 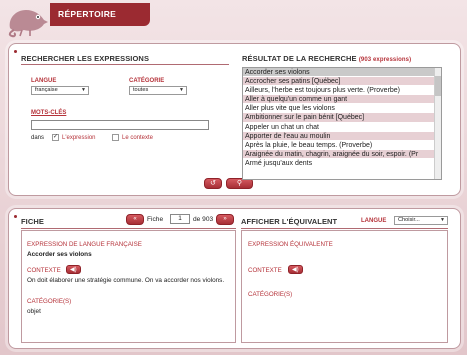 I want to click on expression-option-label: L'expression, so click(x=79, y=138).